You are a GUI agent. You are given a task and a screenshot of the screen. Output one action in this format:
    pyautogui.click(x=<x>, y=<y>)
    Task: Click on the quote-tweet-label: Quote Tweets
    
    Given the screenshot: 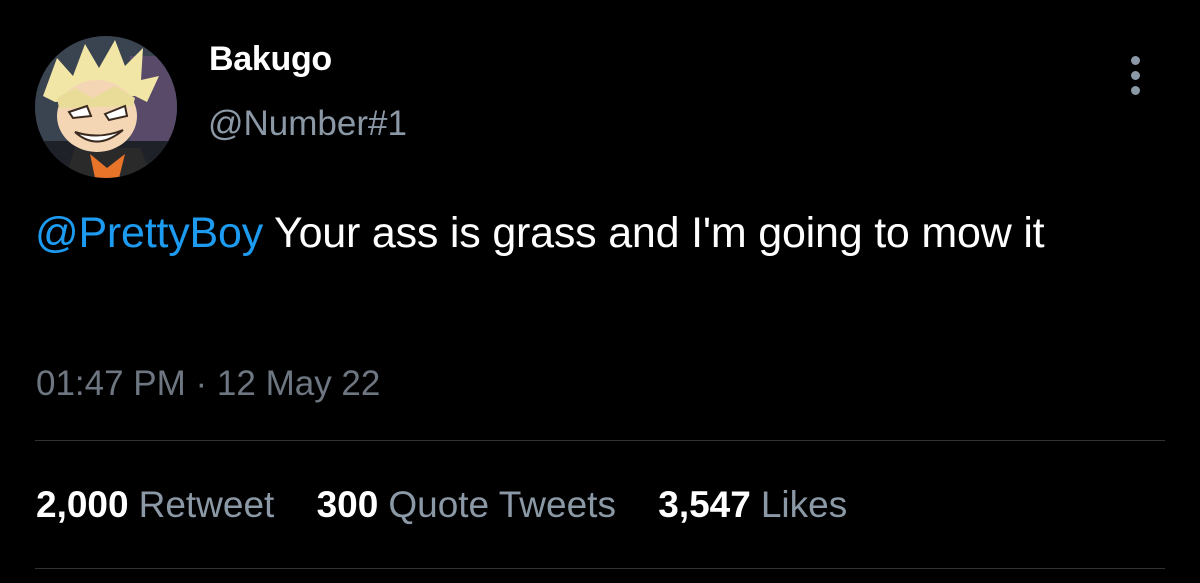 What is the action you would take?
    pyautogui.click(x=502, y=504)
    